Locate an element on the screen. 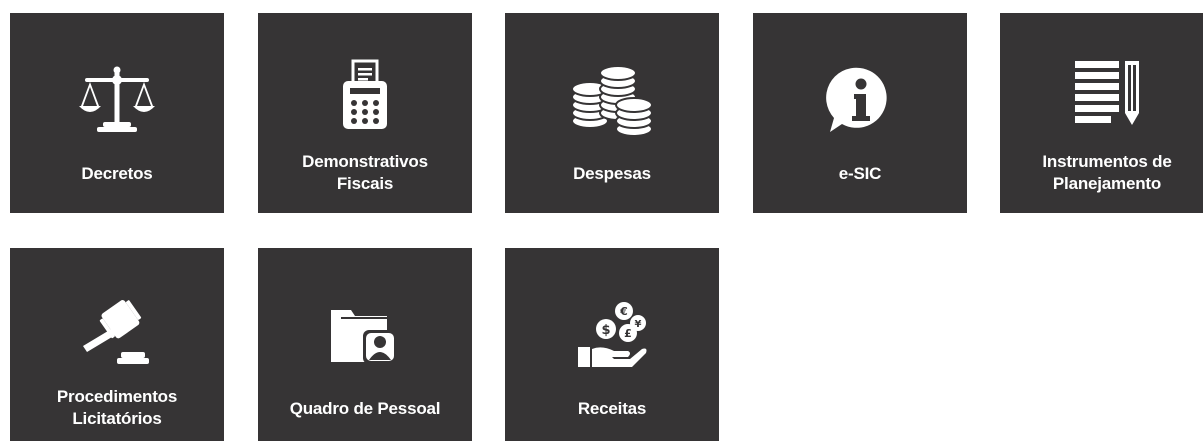 The height and width of the screenshot is (441, 1203). tile-e-sic: e-SIC is located at coordinates (860, 113).